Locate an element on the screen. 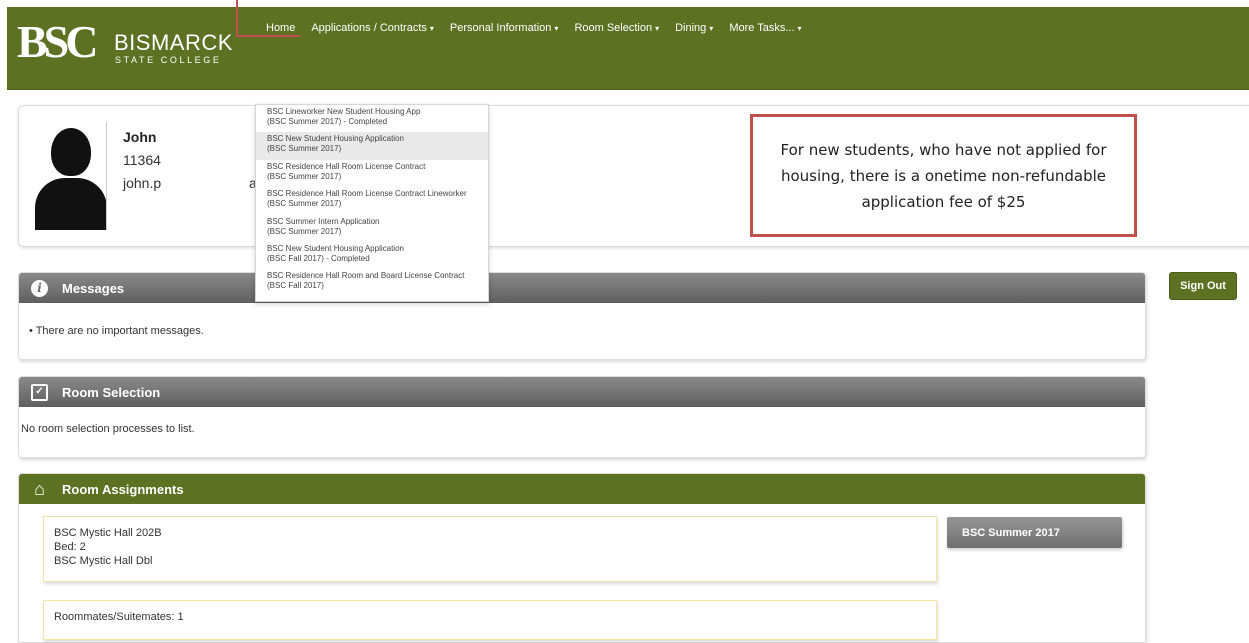 The width and height of the screenshot is (1249, 643). dropdown-item-term: (BSC Summer 2017) - Completed is located at coordinates (327, 121).